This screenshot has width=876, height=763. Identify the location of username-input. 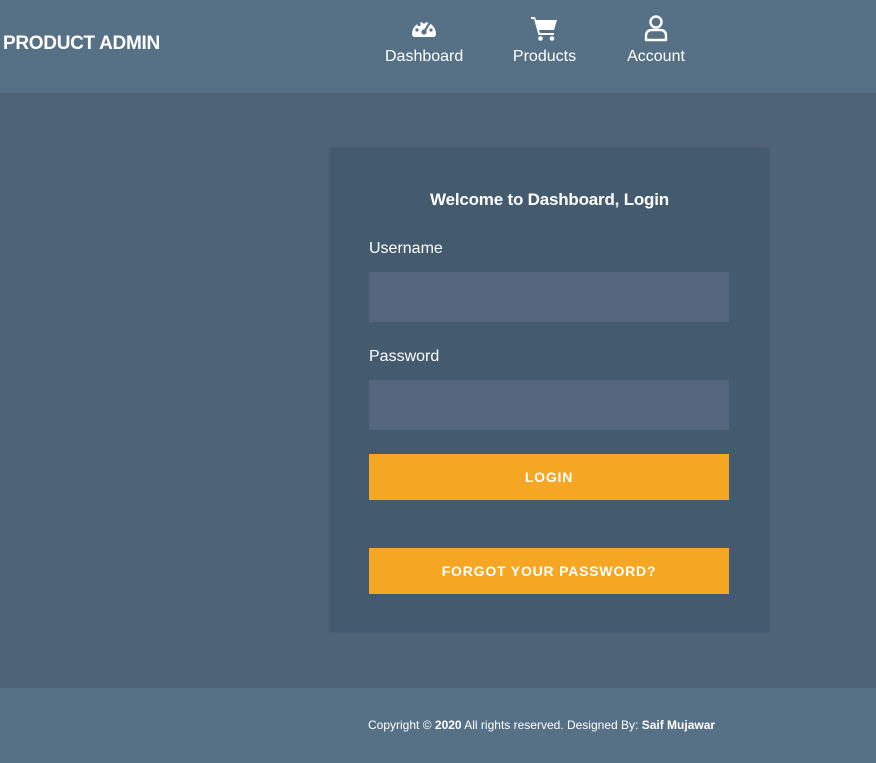
(549, 297).